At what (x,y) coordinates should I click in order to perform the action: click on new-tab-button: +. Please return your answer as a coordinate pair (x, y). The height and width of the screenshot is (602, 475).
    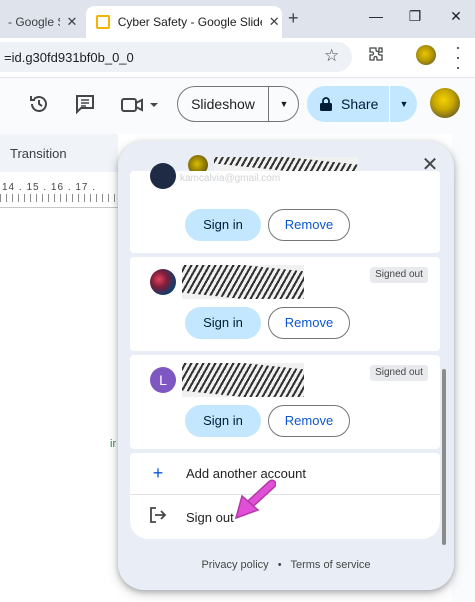
    Looking at the image, I should click on (293, 18).